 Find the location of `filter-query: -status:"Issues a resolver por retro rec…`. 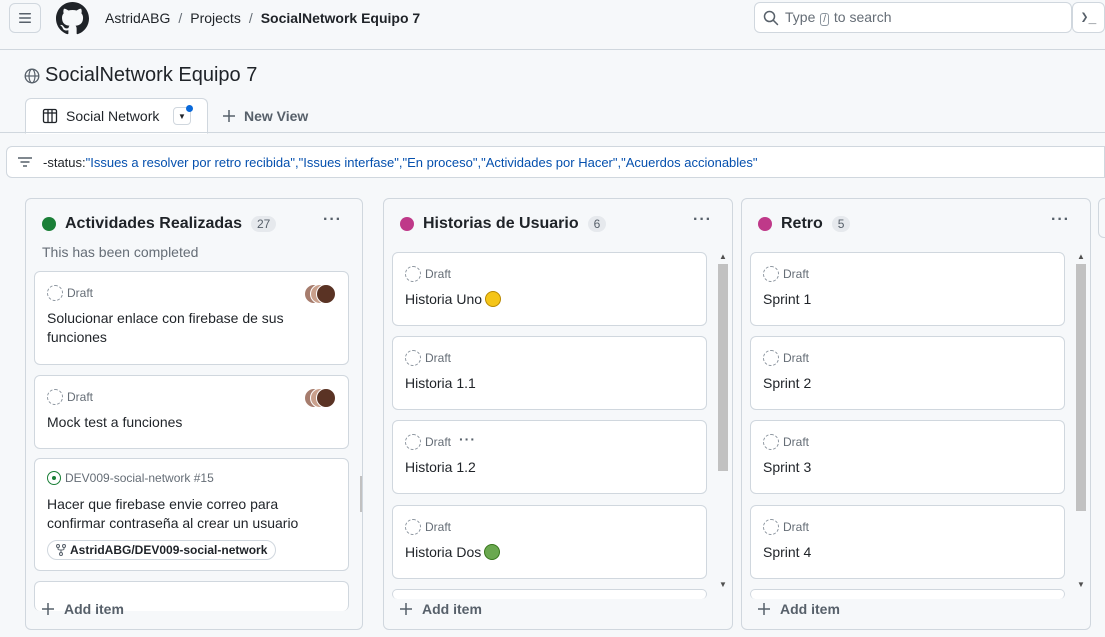

filter-query: -status:"Issues a resolver por retro rec… is located at coordinates (400, 162).